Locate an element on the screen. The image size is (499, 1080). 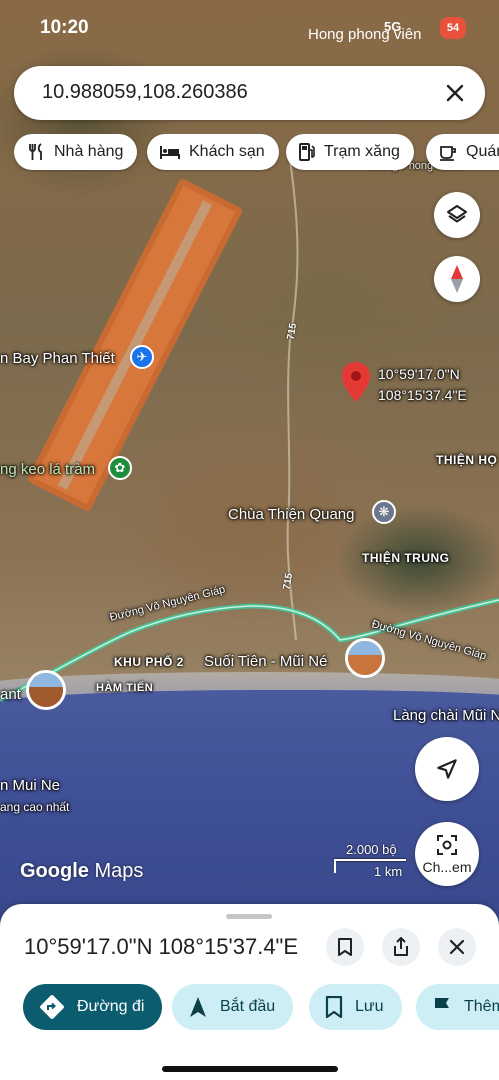
layers-icon is located at coordinates (457, 214).